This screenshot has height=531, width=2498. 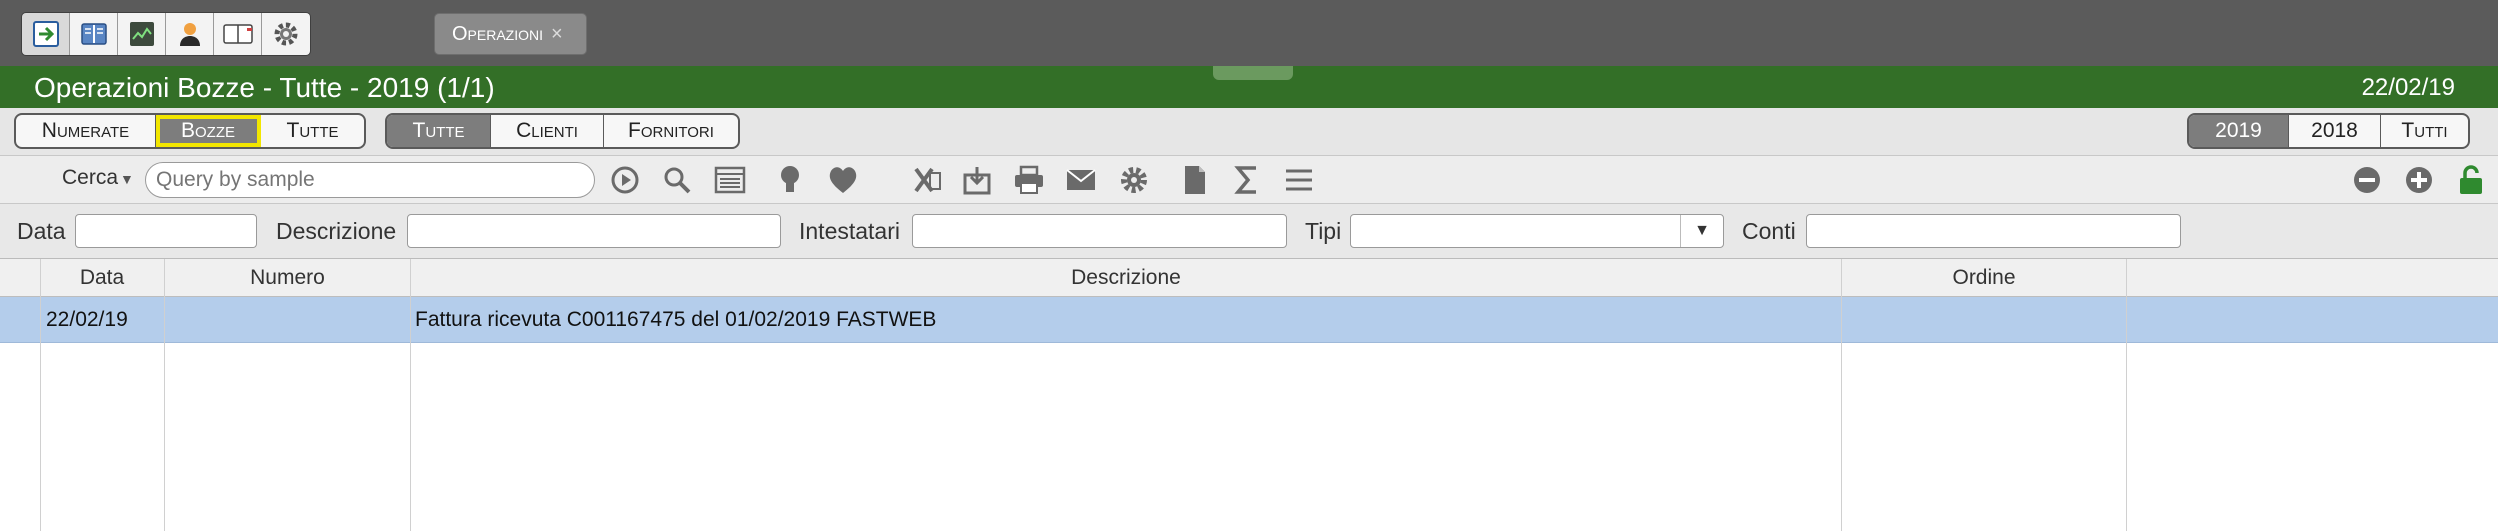 What do you see at coordinates (2408, 87) in the screenshot?
I see `current-date: 22/02/19` at bounding box center [2408, 87].